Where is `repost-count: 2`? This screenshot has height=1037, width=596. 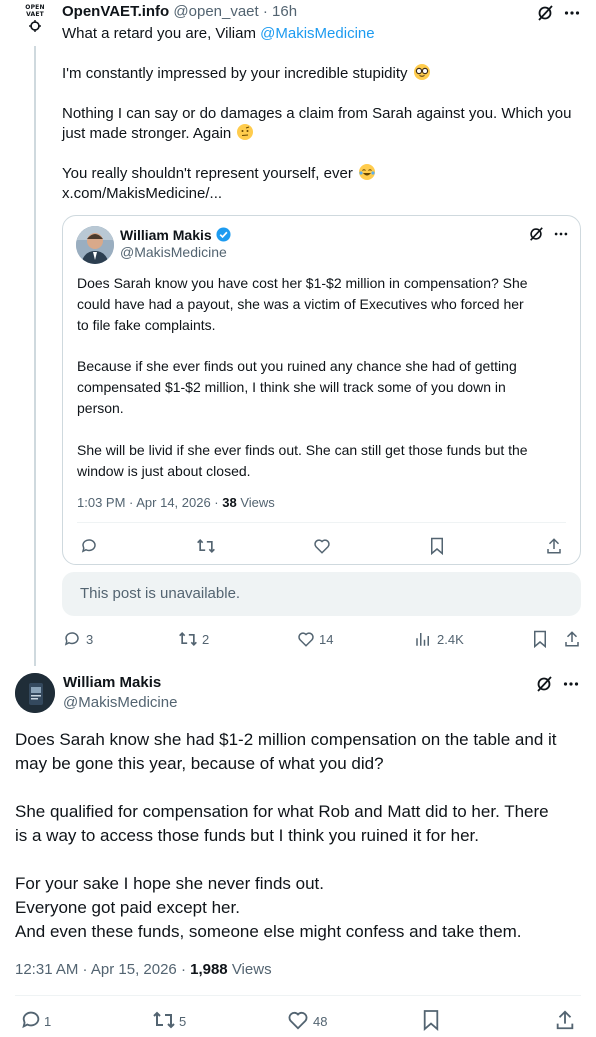
repost-count: 2 is located at coordinates (206, 639).